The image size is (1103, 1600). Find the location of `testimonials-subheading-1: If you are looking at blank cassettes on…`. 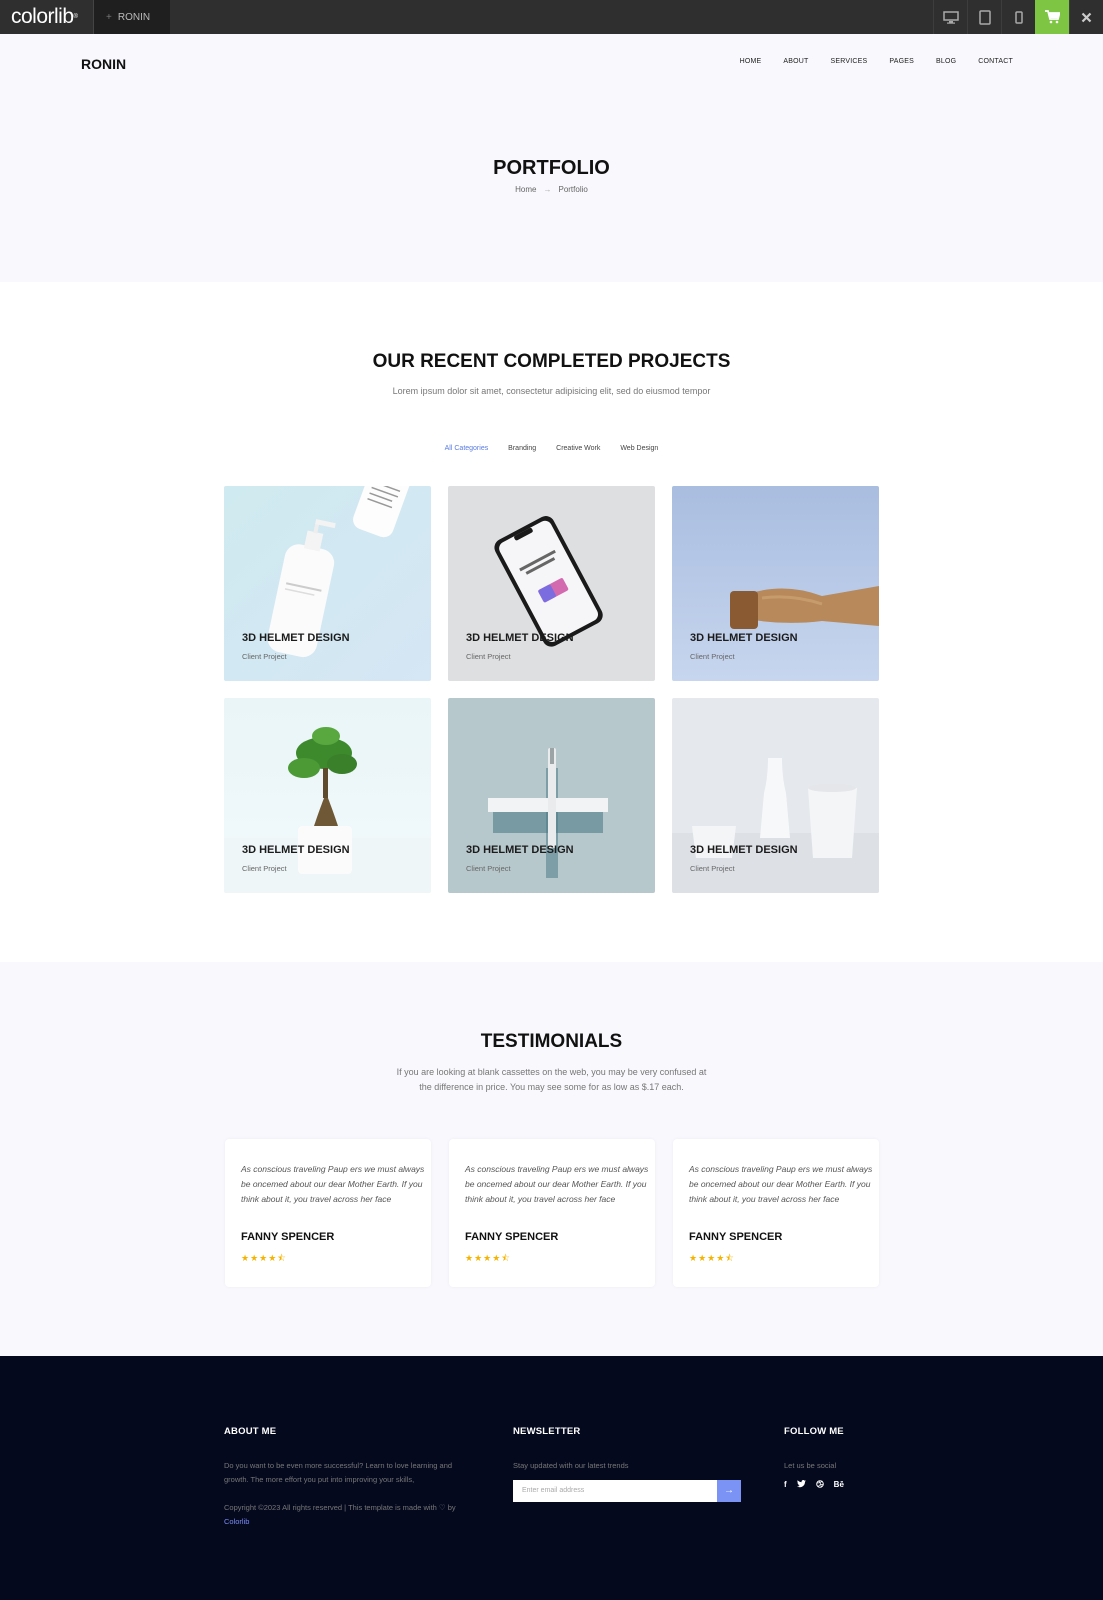

testimonials-subheading-1: If you are looking at blank cassettes on… is located at coordinates (551, 1072).